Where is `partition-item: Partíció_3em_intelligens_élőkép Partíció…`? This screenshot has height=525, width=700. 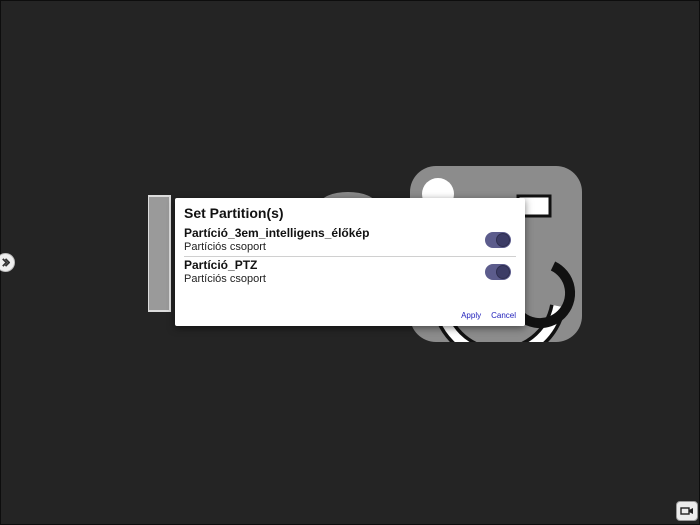 partition-item: Partíció_3em_intelligens_élőkép Partíció… is located at coordinates (350, 242).